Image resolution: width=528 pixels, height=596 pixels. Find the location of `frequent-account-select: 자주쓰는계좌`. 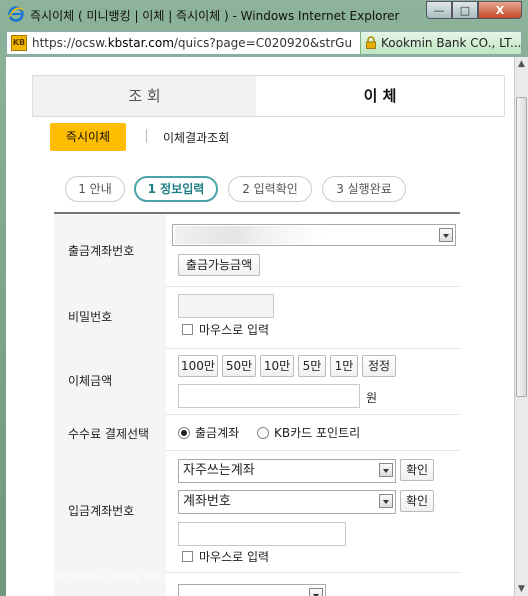

frequent-account-select: 자주쓰는계좌 is located at coordinates (287, 471).